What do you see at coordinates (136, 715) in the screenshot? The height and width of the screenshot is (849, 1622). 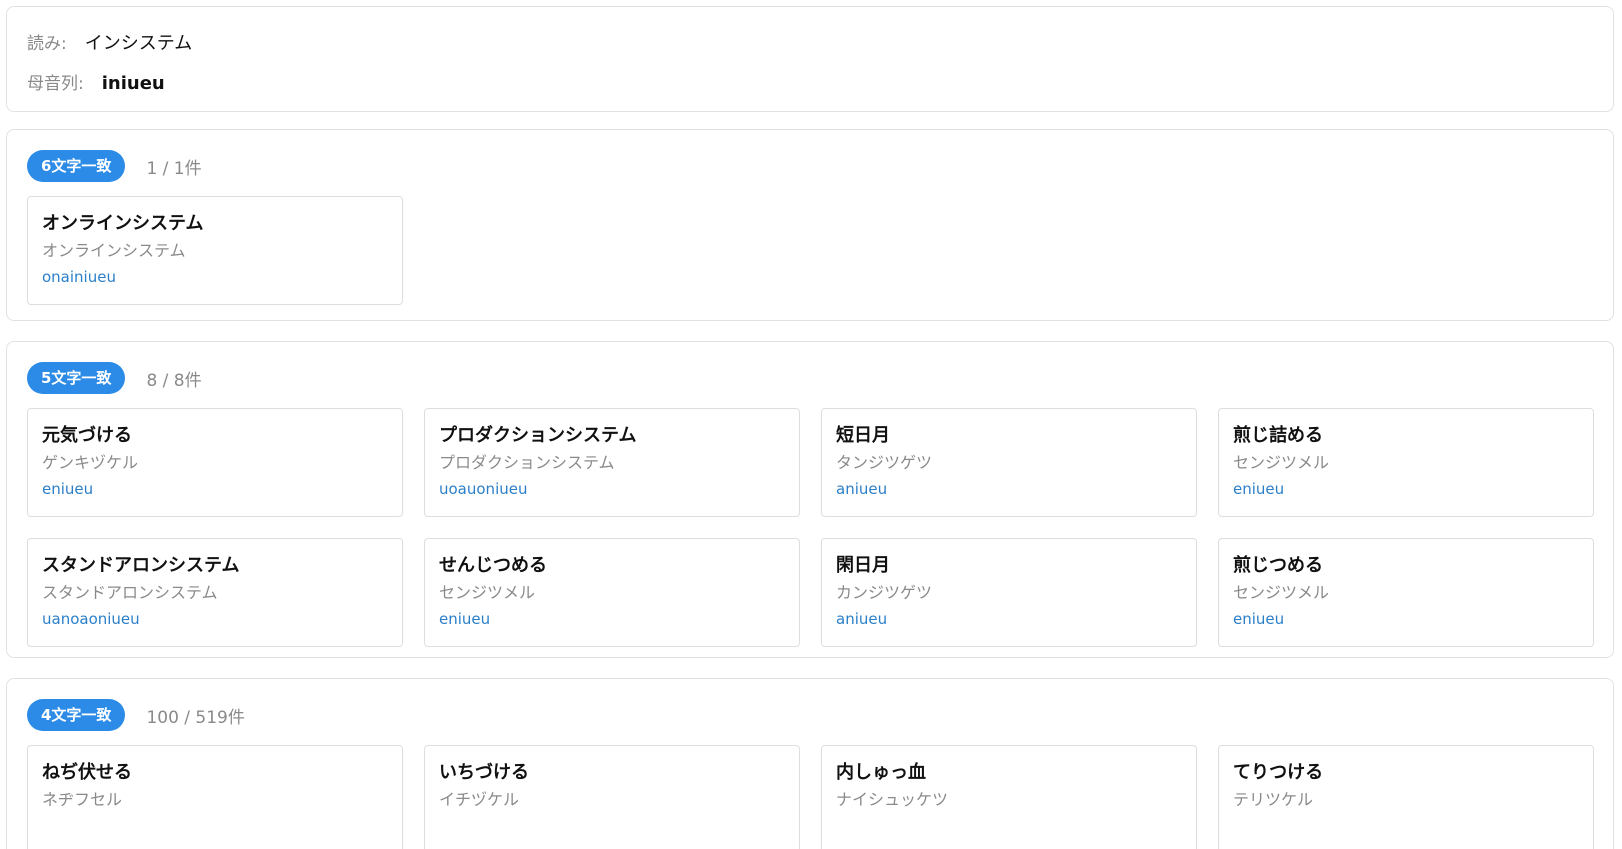 I see `group-header: 4文字一致 100 / 519件` at bounding box center [136, 715].